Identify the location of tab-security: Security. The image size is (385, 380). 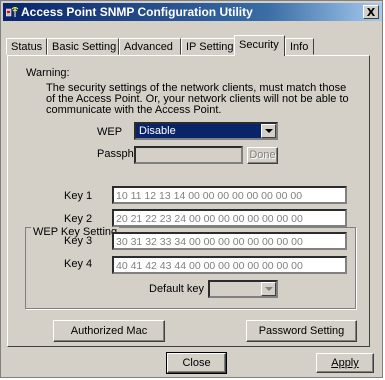
(259, 45).